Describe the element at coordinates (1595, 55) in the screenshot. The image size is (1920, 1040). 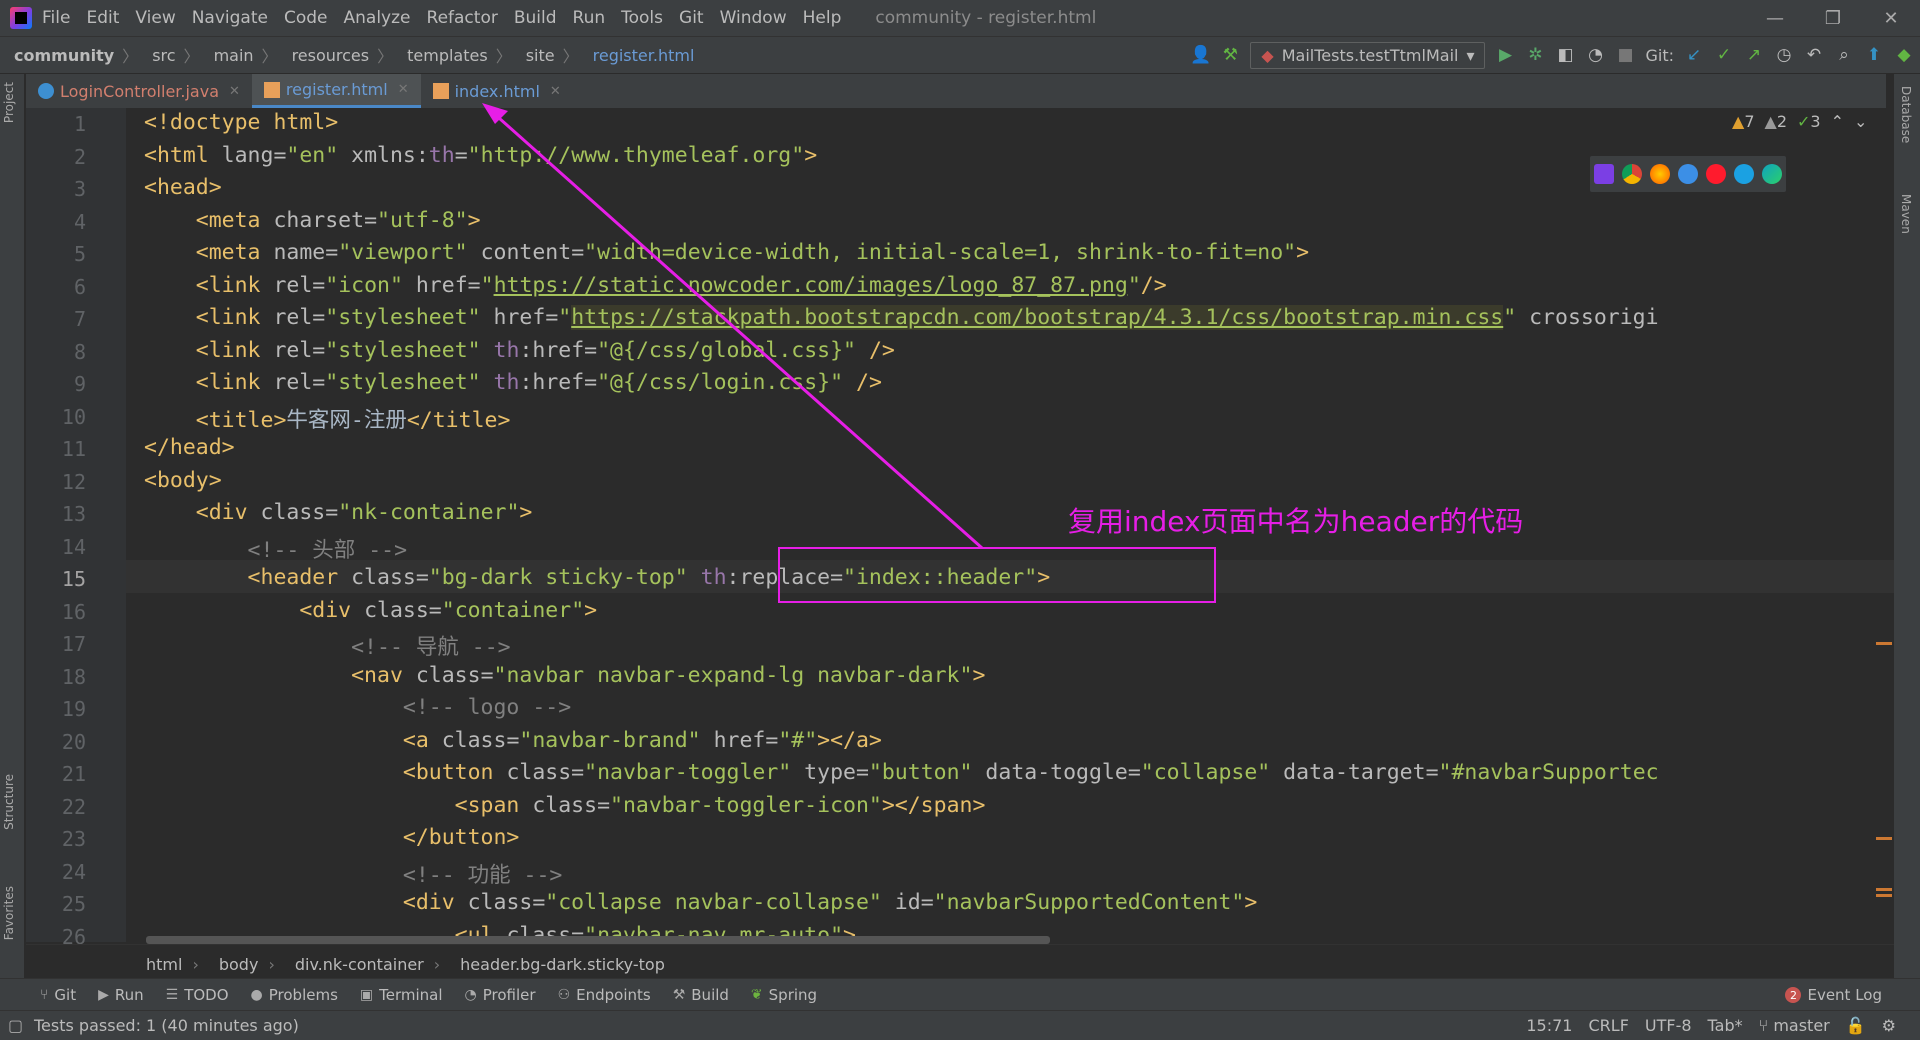
I see `profile-icon: ◔` at that location.